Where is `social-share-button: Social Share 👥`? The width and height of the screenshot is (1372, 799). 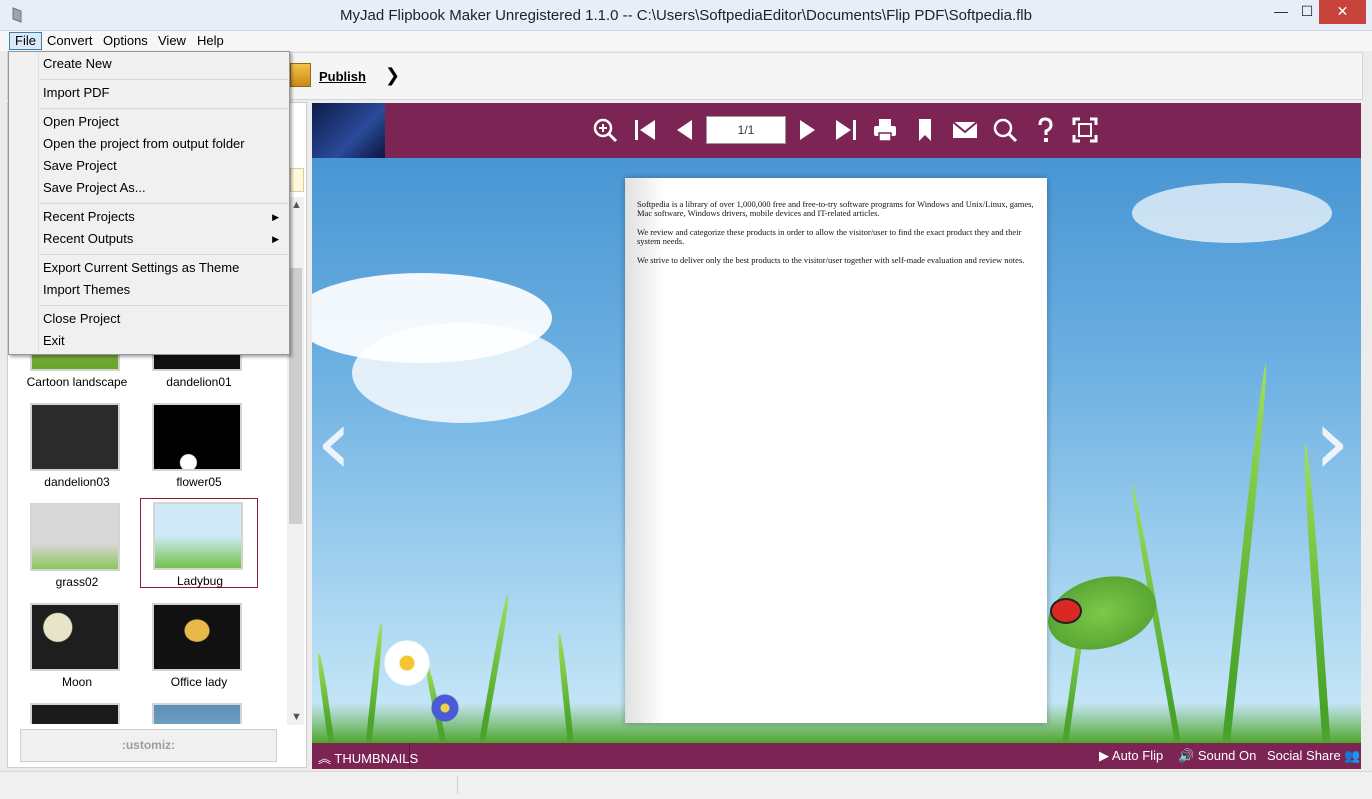 social-share-button: Social Share 👥 is located at coordinates (1314, 756).